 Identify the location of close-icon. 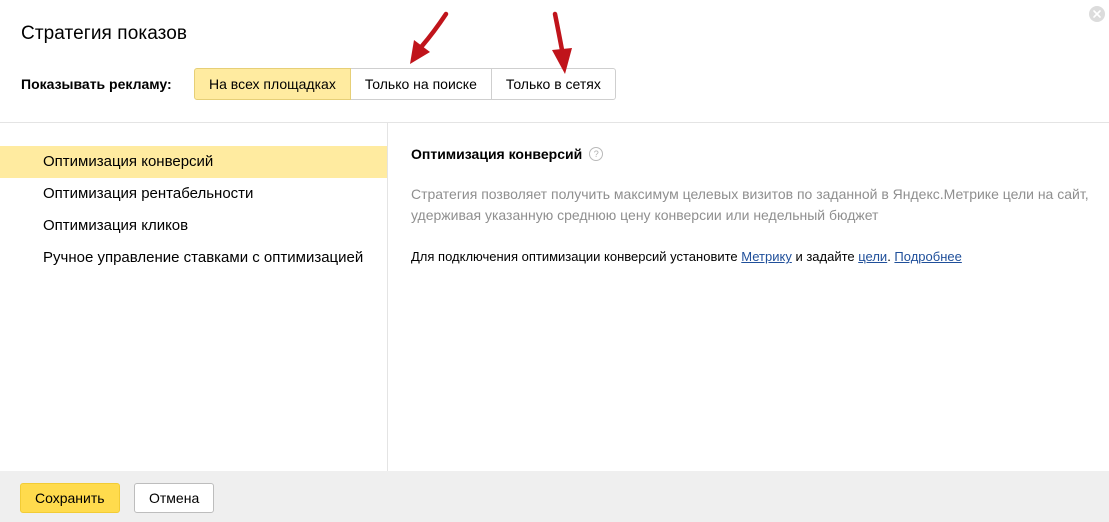
(1097, 14).